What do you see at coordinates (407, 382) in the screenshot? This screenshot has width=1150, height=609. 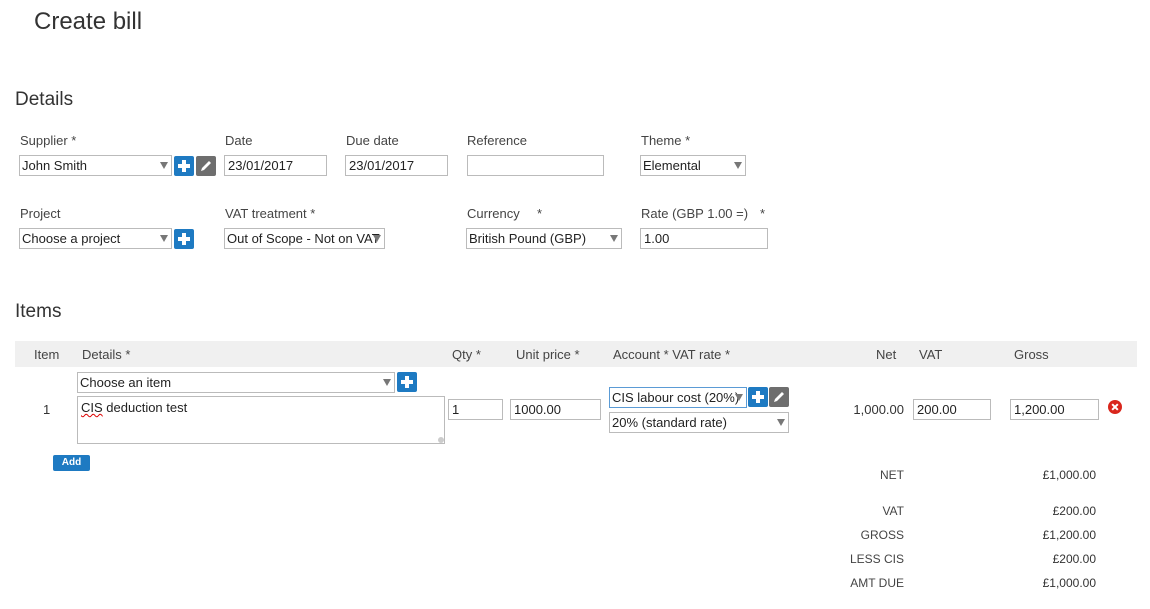 I see `add-item-button` at bounding box center [407, 382].